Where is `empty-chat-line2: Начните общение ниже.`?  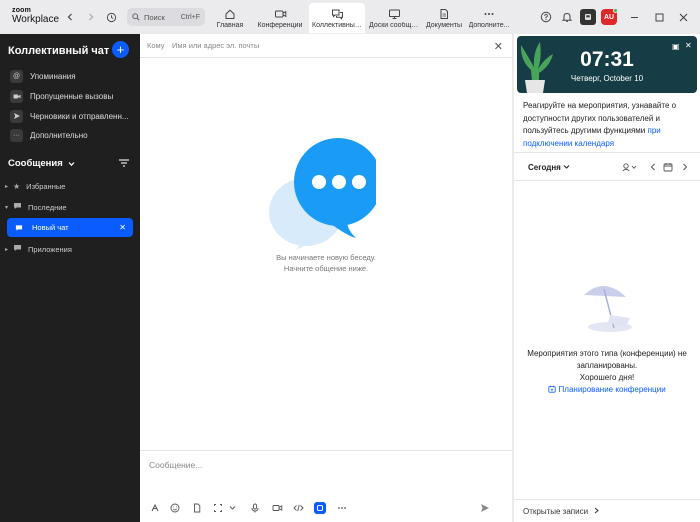 empty-chat-line2: Начните общение ниже. is located at coordinates (326, 268).